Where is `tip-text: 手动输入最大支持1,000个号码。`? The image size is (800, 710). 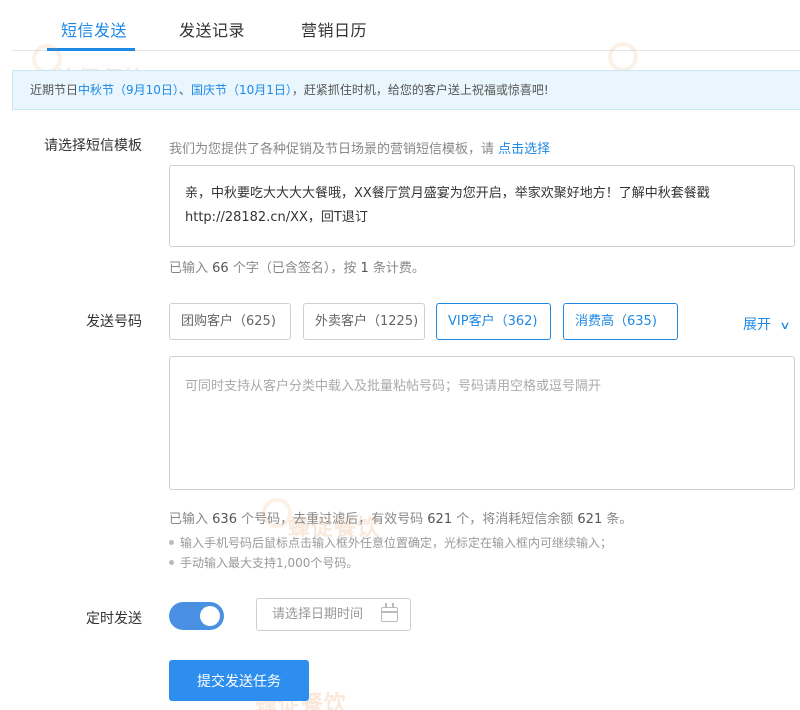
tip-text: 手动输入最大支持1,000个号码。 is located at coordinates (269, 563).